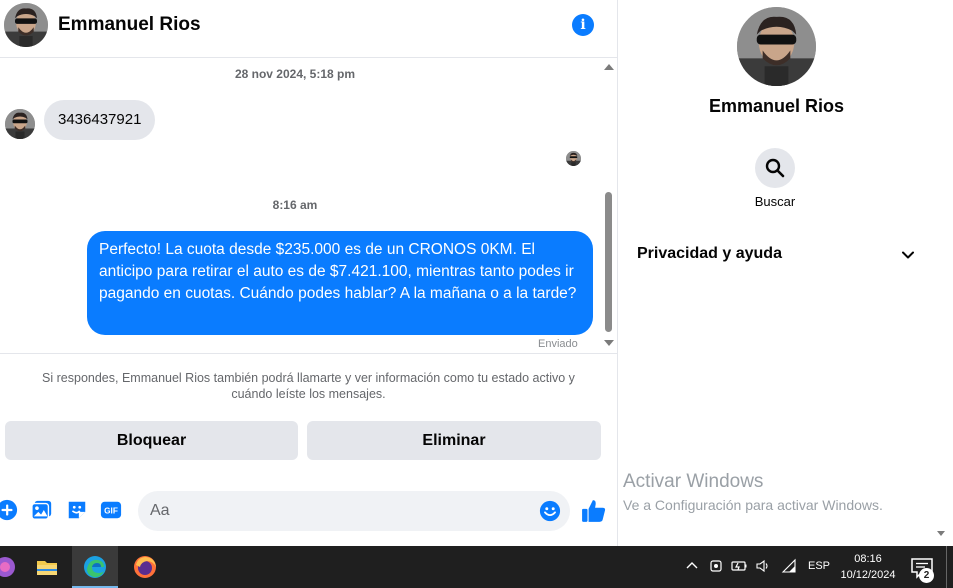 Image resolution: width=953 pixels, height=588 pixels. I want to click on taskbar-firefox, so click(145, 567).